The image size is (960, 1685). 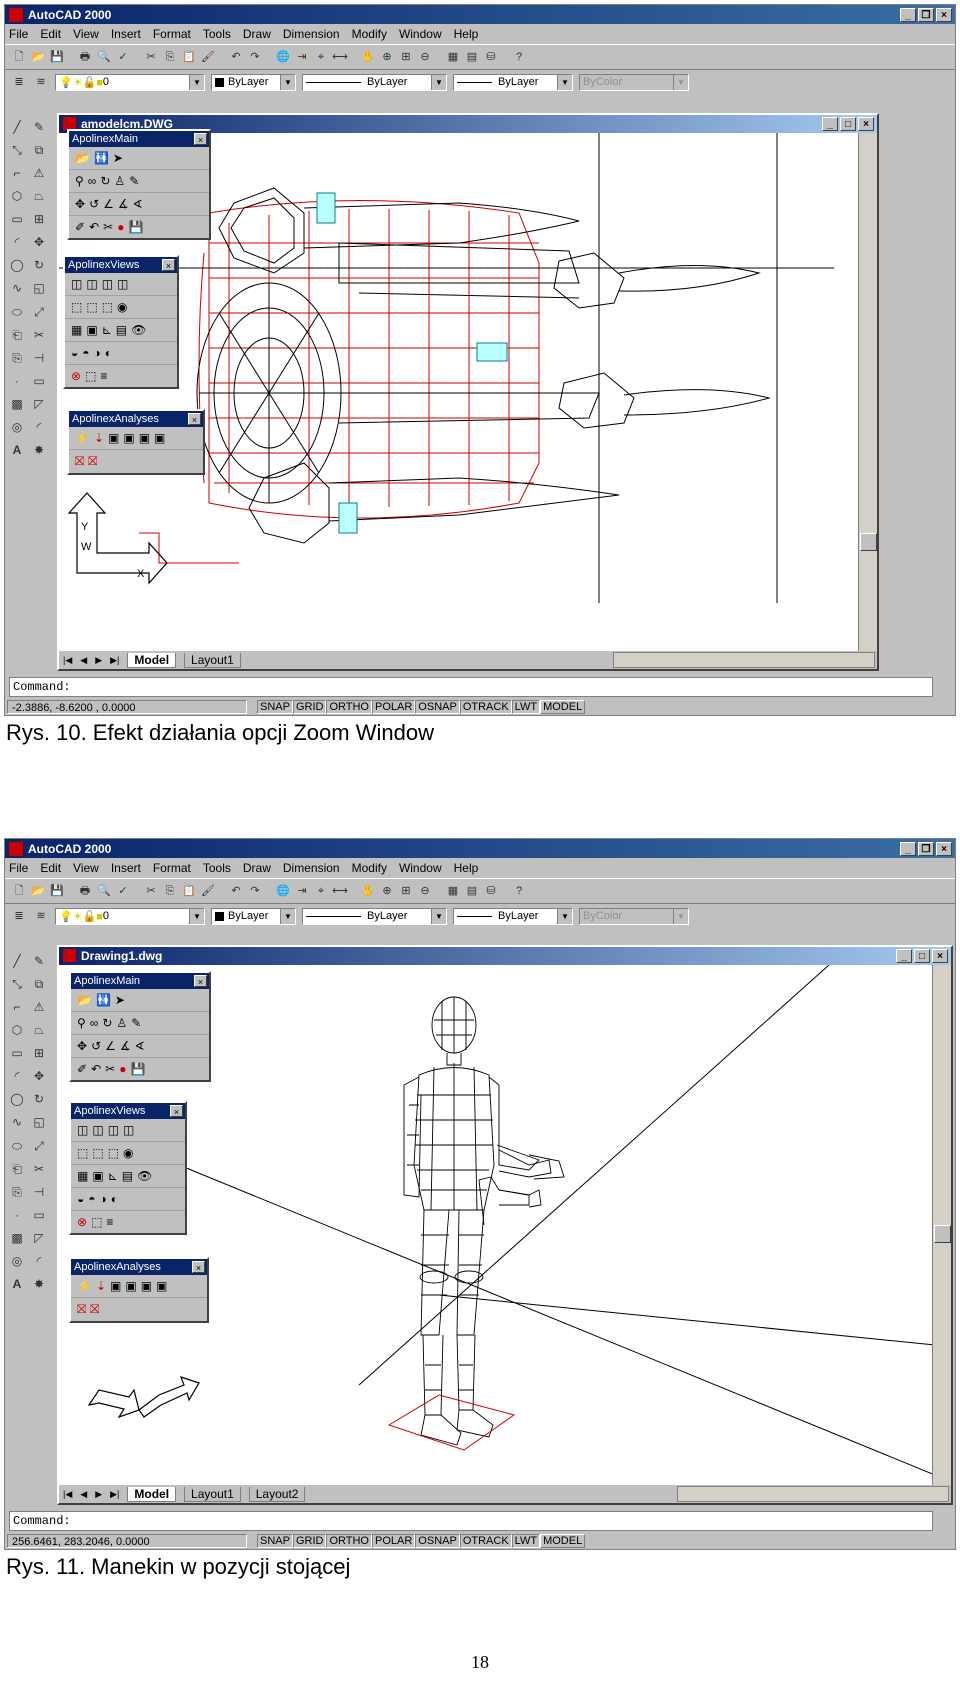 I want to click on select-icon: ➤, so click(x=118, y=158).